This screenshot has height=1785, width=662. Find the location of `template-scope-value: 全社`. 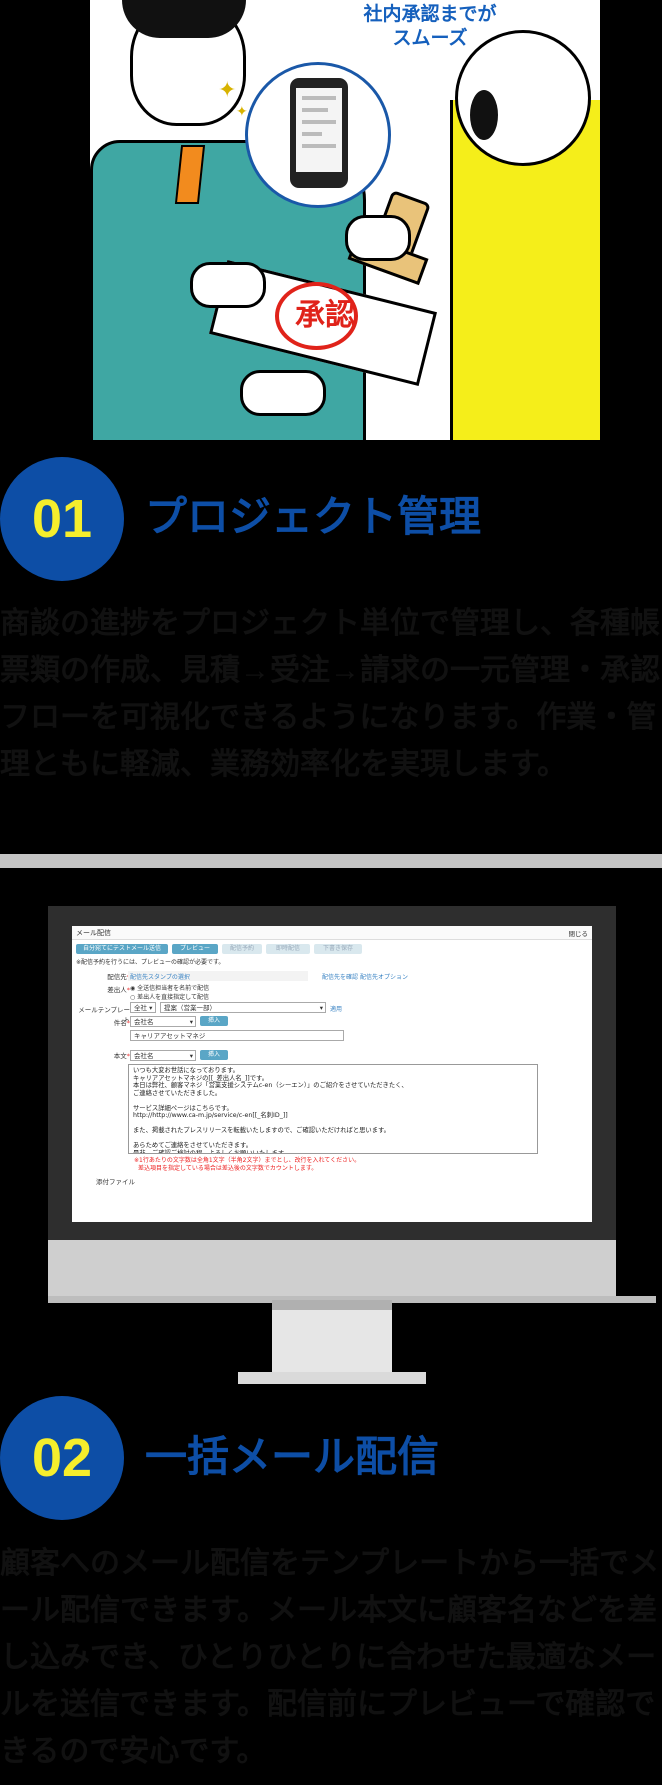

template-scope-value: 全社 is located at coordinates (140, 1008).